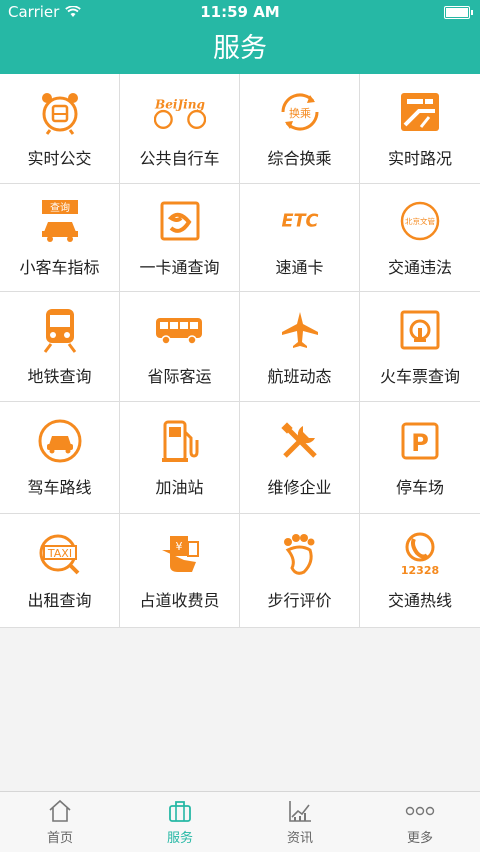 This screenshot has width=480, height=852. I want to click on coach-bus-icon, so click(180, 330).